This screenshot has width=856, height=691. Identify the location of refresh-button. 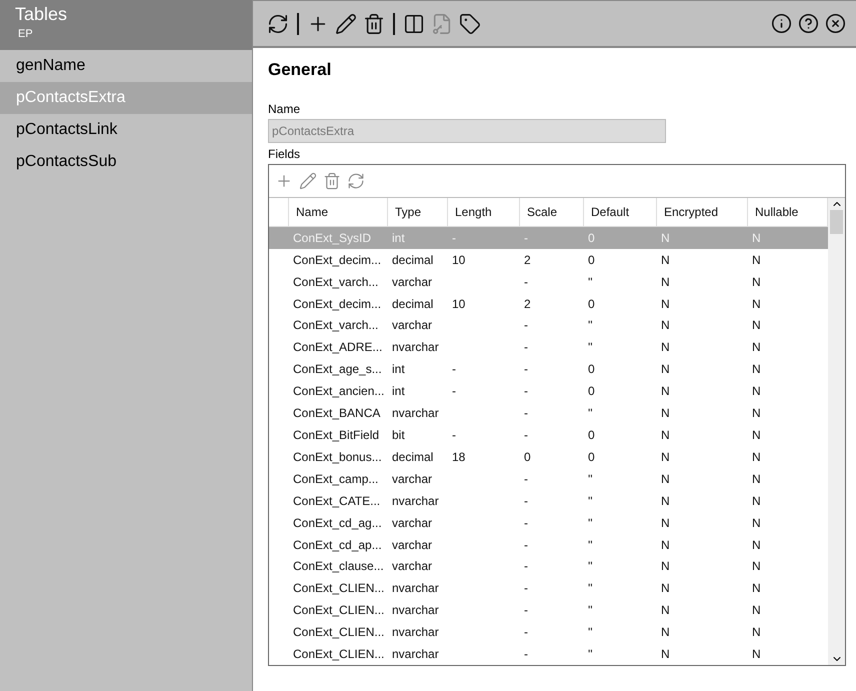
(278, 23).